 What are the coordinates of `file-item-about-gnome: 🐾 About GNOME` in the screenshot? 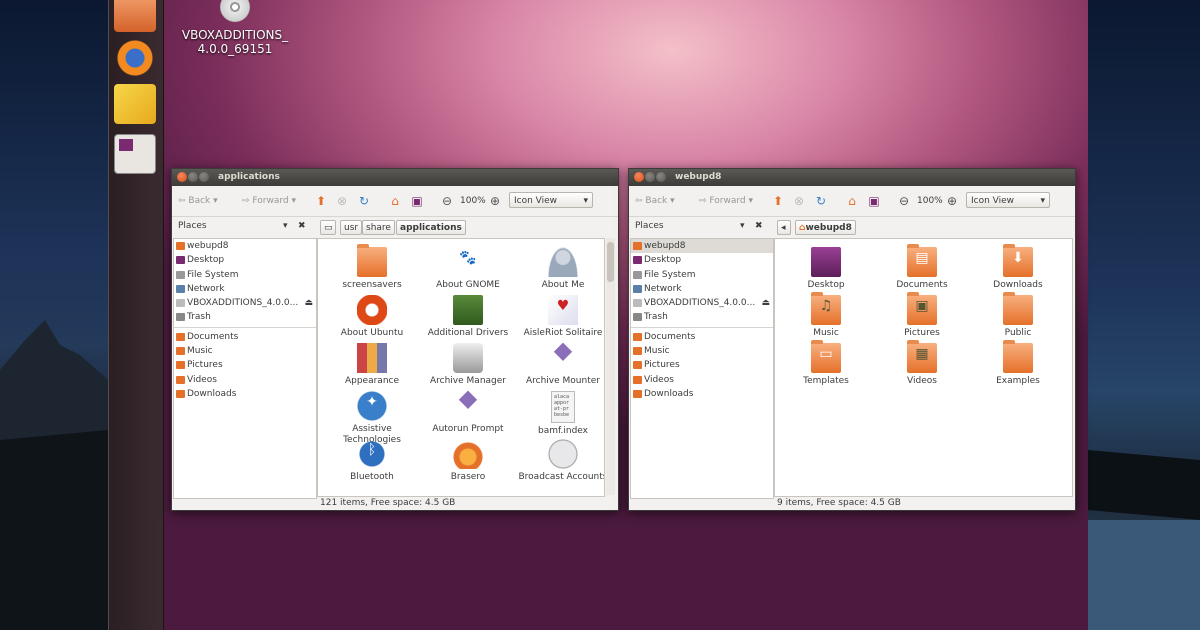 It's located at (468, 269).